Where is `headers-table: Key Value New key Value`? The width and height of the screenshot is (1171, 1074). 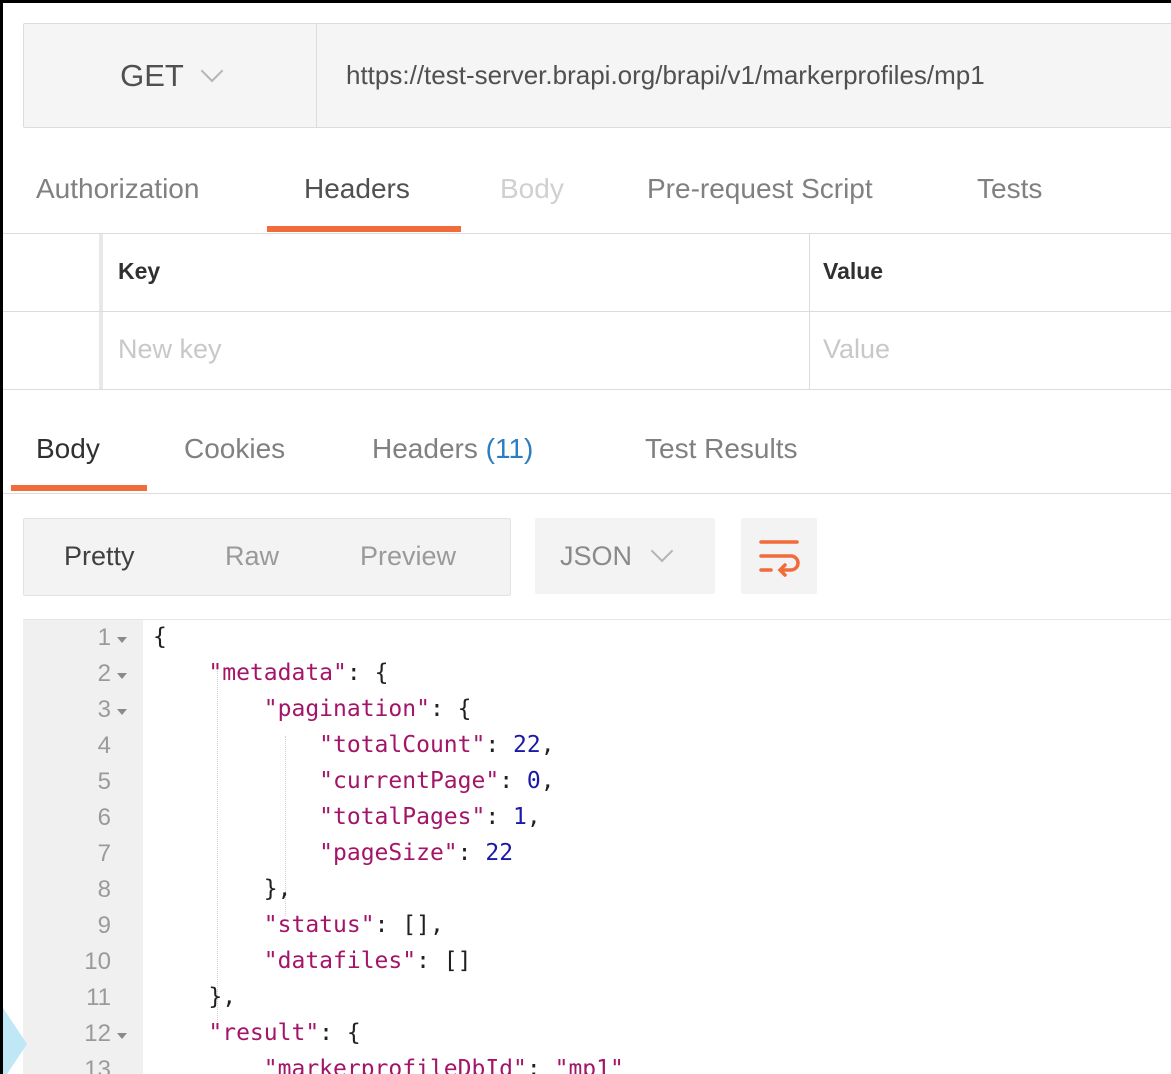 headers-table: Key Value New key Value is located at coordinates (587, 312).